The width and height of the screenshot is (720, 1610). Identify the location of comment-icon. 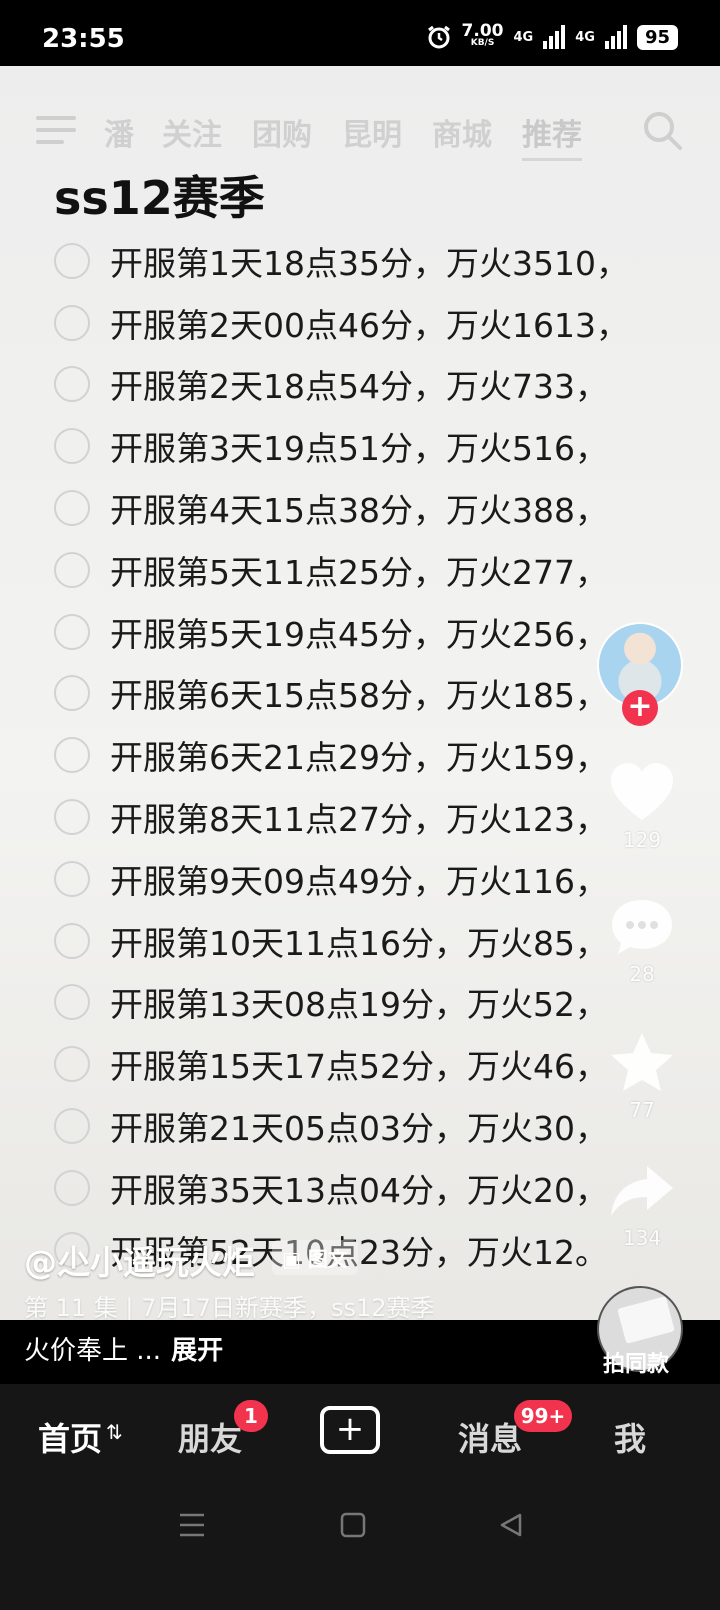
(642, 927).